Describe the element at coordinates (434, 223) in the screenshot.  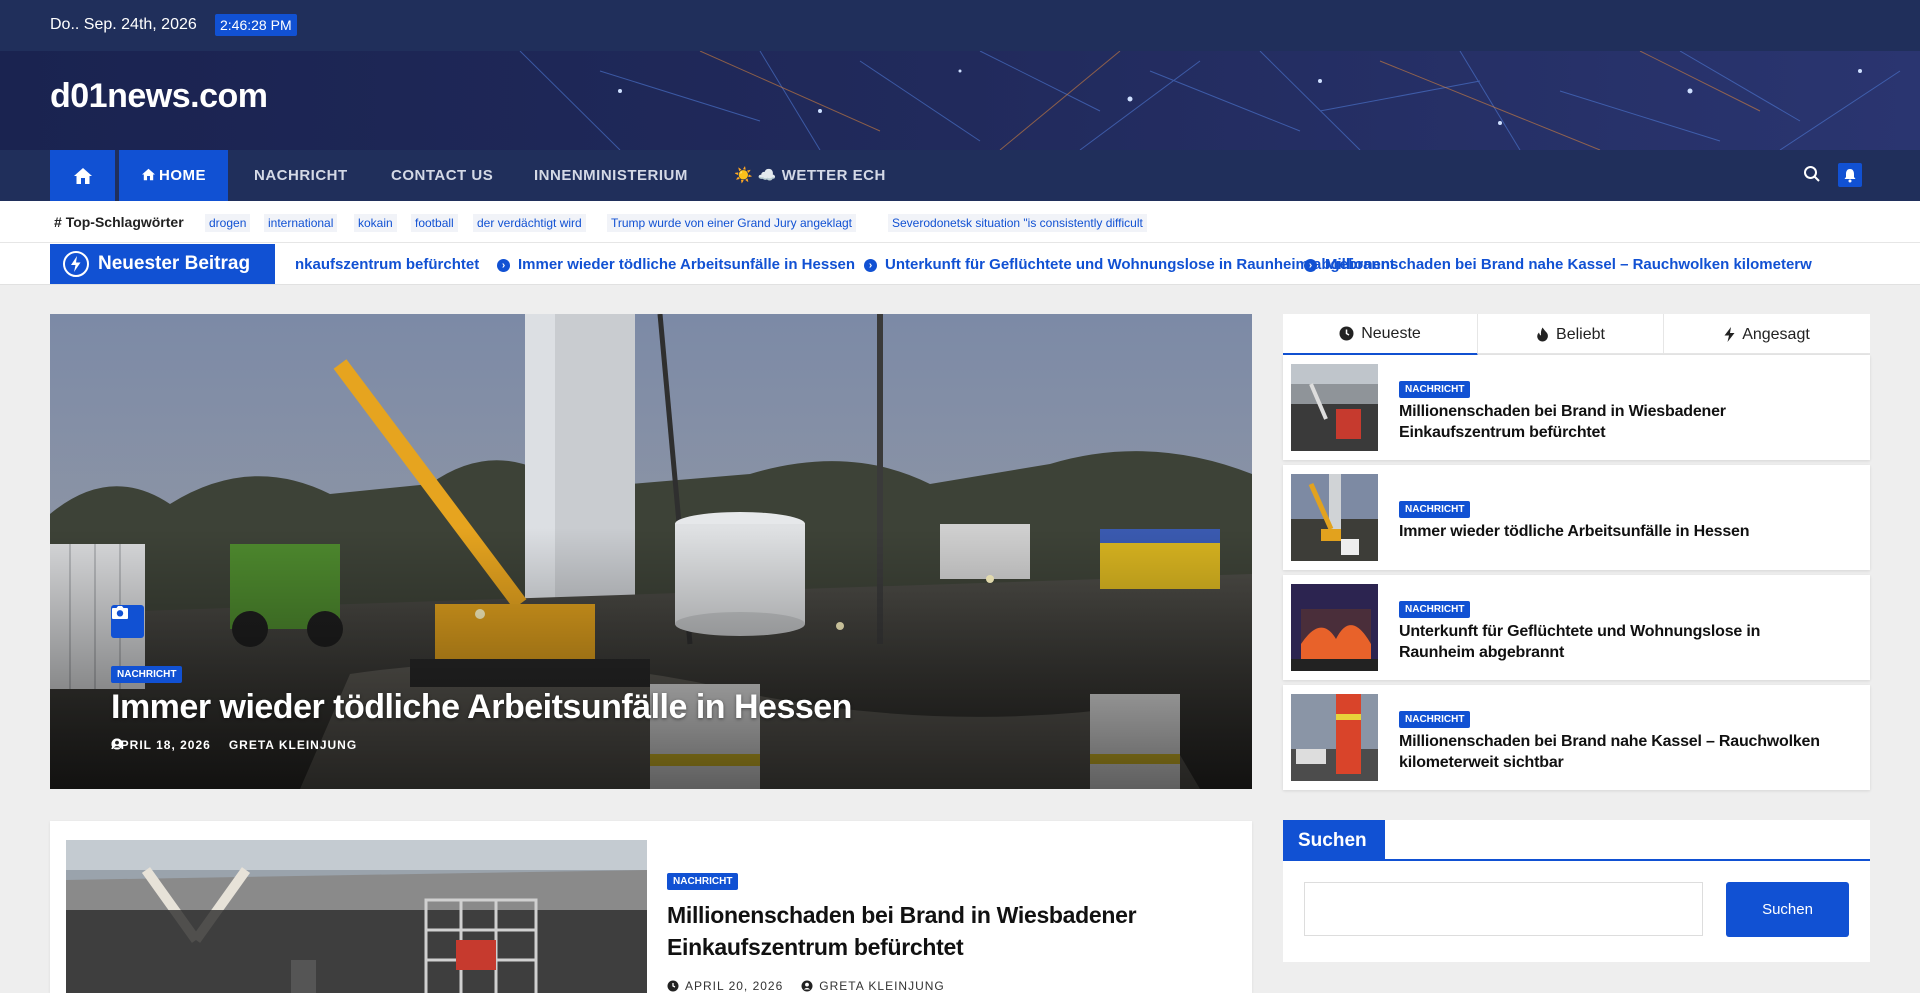
I see `tag-link: football` at that location.